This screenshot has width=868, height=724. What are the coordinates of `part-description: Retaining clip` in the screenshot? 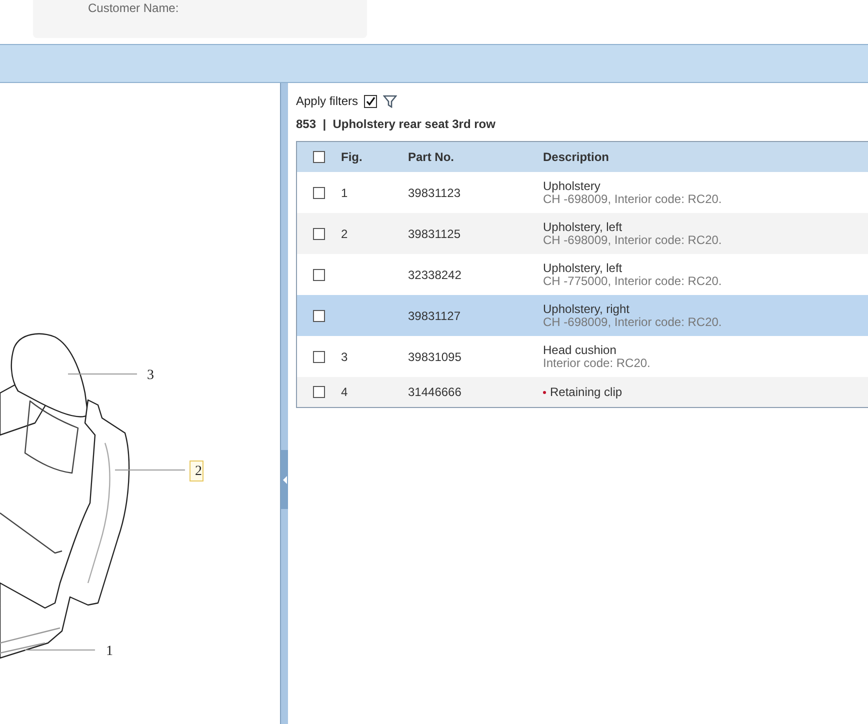 It's located at (586, 392).